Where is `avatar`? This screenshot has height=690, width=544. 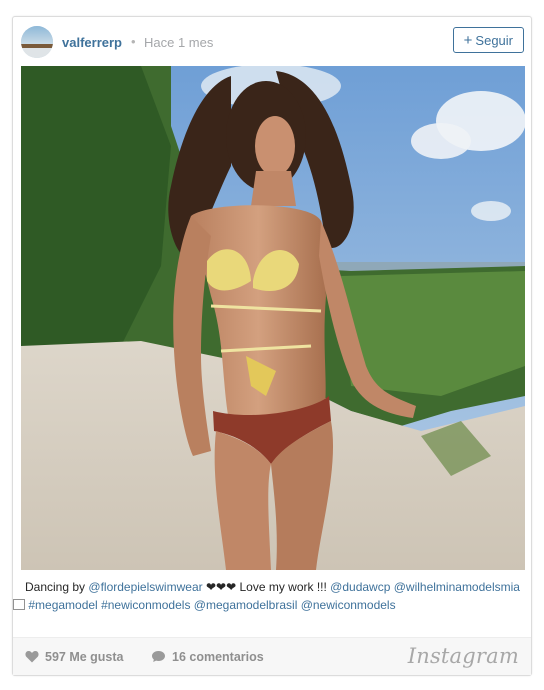 avatar is located at coordinates (37, 42).